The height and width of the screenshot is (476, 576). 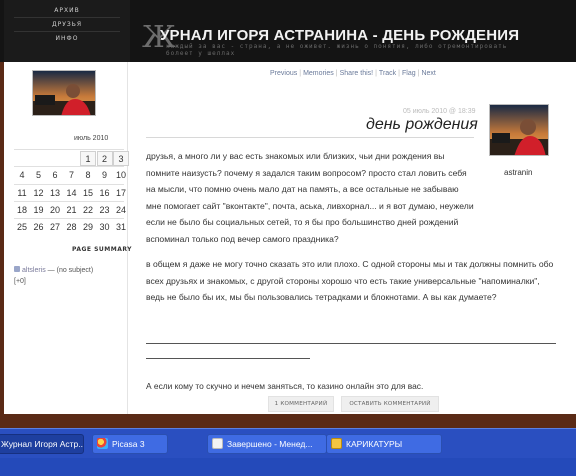 I want to click on summary-comment-count: [+0], so click(x=20, y=281).